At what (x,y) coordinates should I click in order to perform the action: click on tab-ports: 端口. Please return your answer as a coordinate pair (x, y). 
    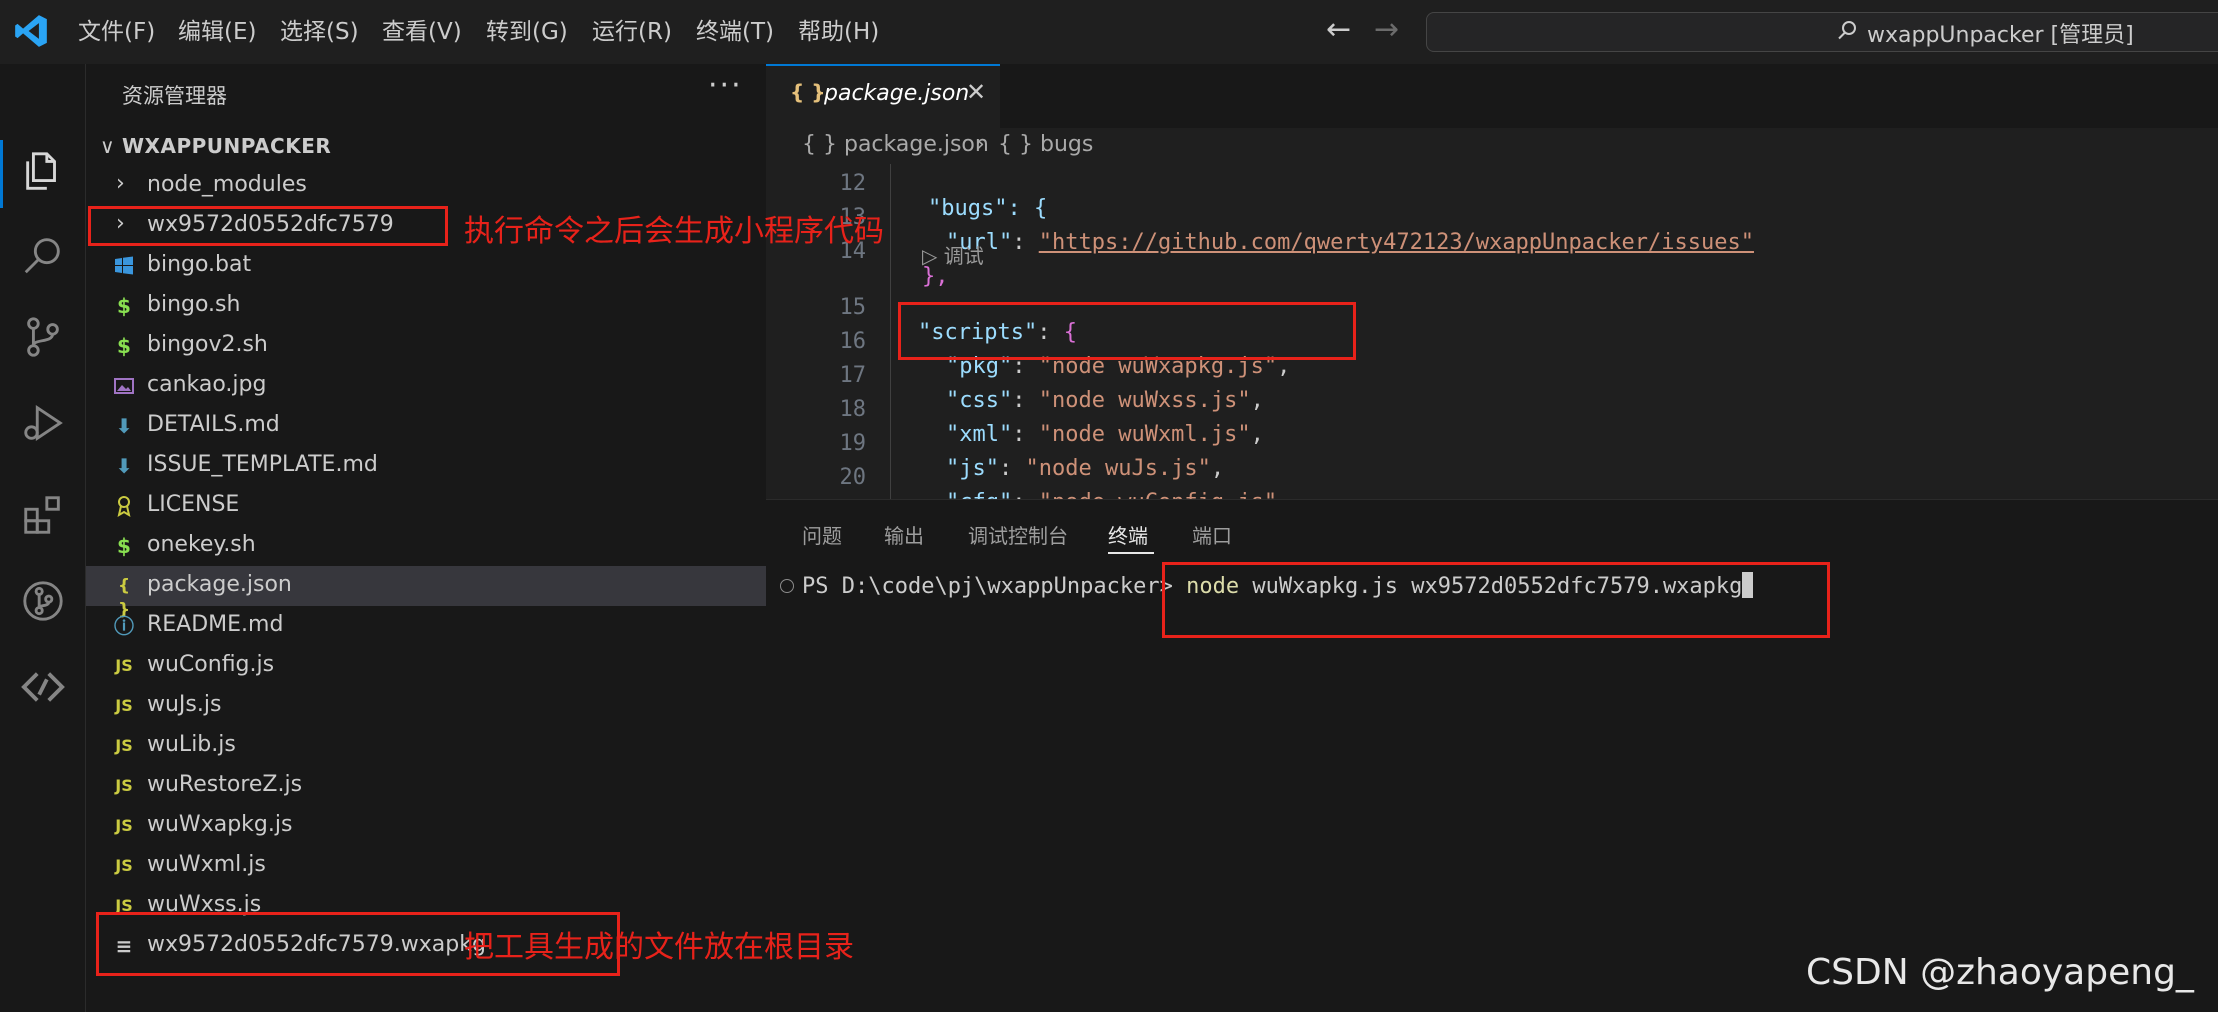
    Looking at the image, I should click on (1212, 534).